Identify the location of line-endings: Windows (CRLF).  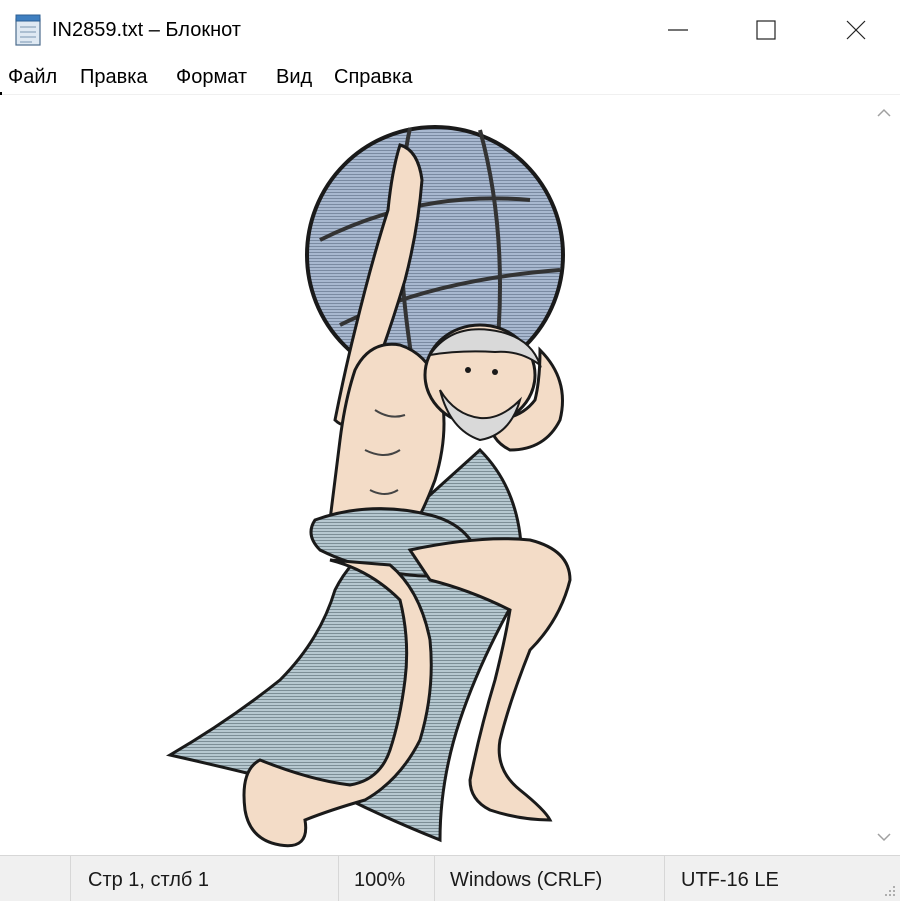
(526, 880).